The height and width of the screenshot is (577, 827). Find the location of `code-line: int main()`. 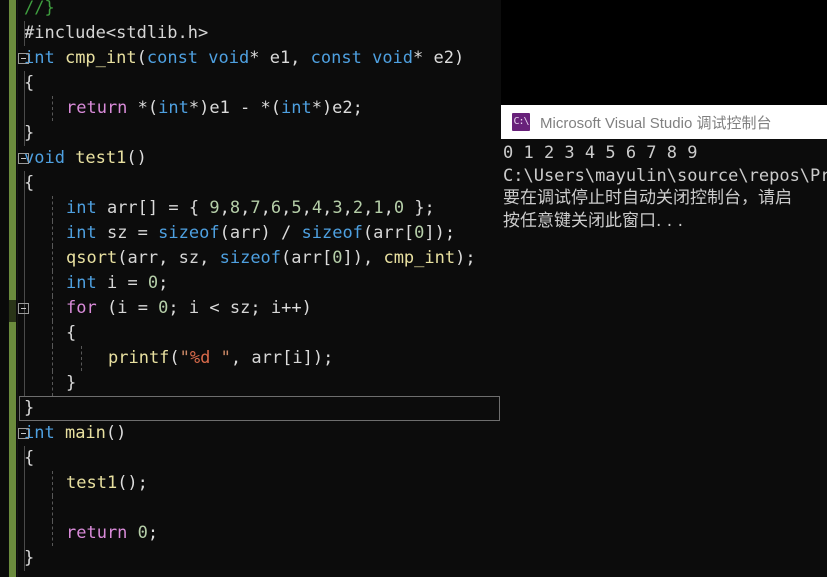

code-line: int main() is located at coordinates (250, 433).